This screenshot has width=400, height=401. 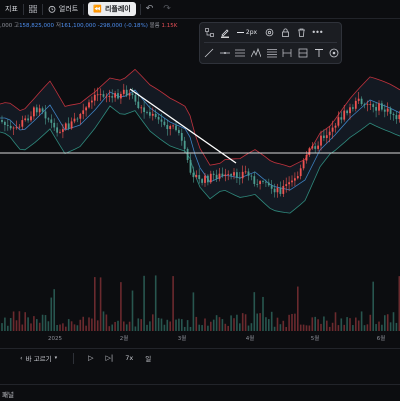 What do you see at coordinates (150, 9) in the screenshot?
I see `undo-button: ↶` at bounding box center [150, 9].